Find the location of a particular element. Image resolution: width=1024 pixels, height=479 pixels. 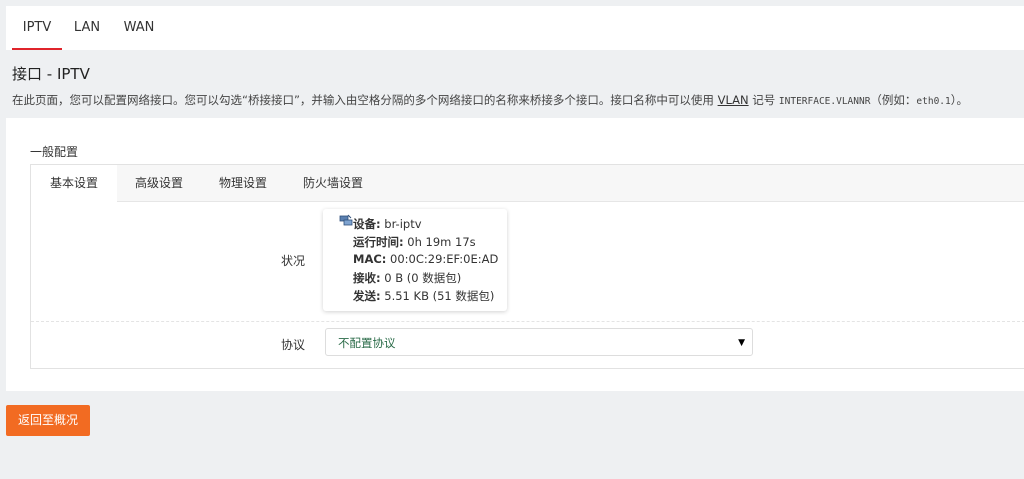

status-label: 状况 is located at coordinates (292, 261).